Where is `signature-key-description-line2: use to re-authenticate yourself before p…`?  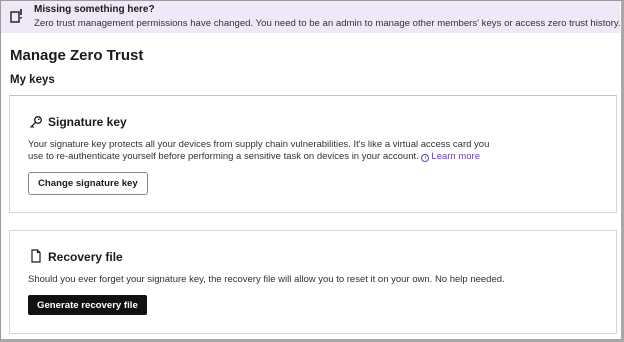
signature-key-description-line2: use to re-authenticate yourself before p… is located at coordinates (254, 156).